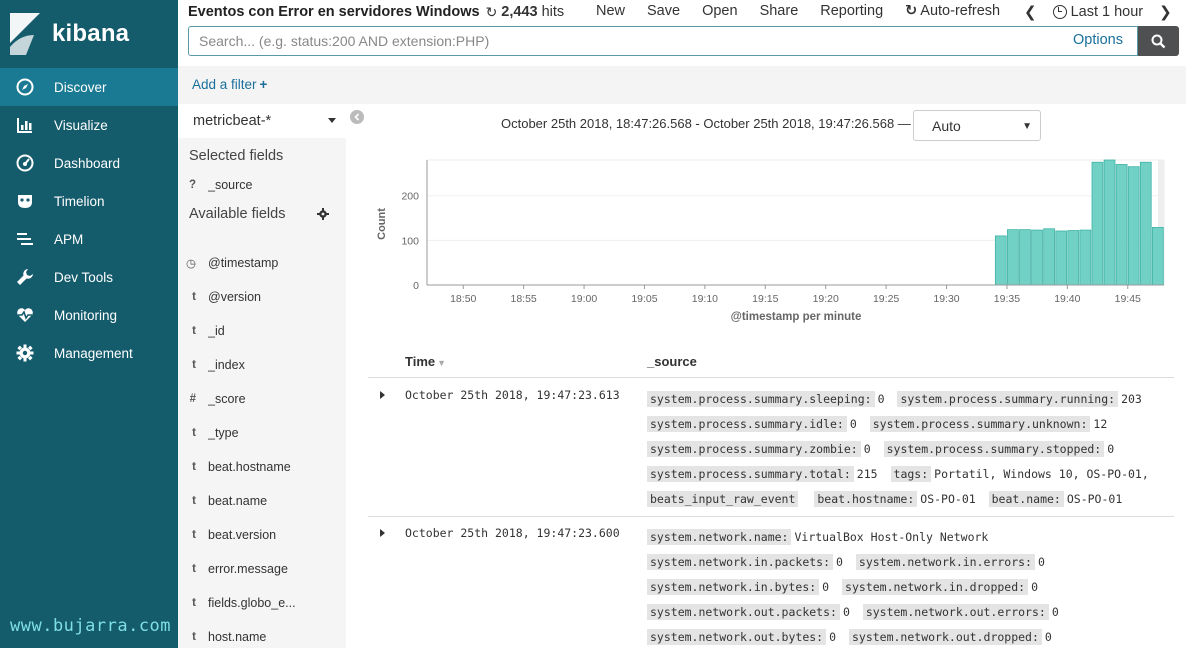 This screenshot has width=1186, height=648. Describe the element at coordinates (420, 361) in the screenshot. I see `time-column-label: Time` at that location.